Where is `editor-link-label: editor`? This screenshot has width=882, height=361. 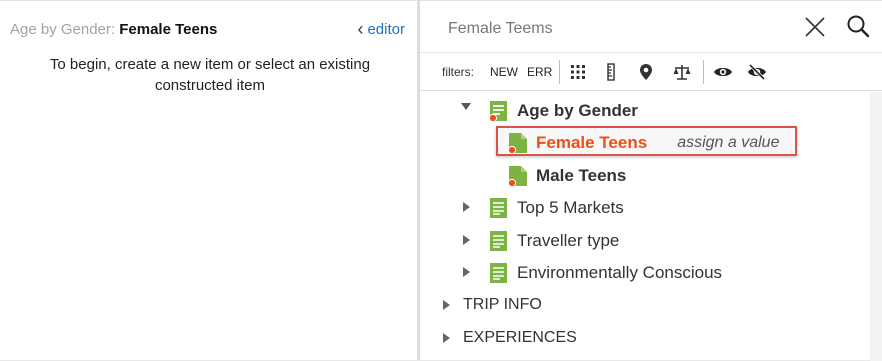
editor-link-label: editor is located at coordinates (386, 29).